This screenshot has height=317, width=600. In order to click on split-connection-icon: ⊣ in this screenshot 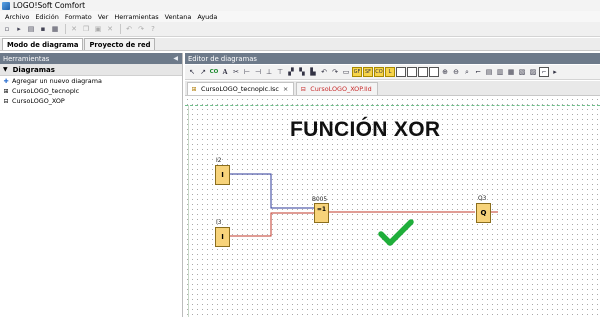, I will do `click(258, 72)`.